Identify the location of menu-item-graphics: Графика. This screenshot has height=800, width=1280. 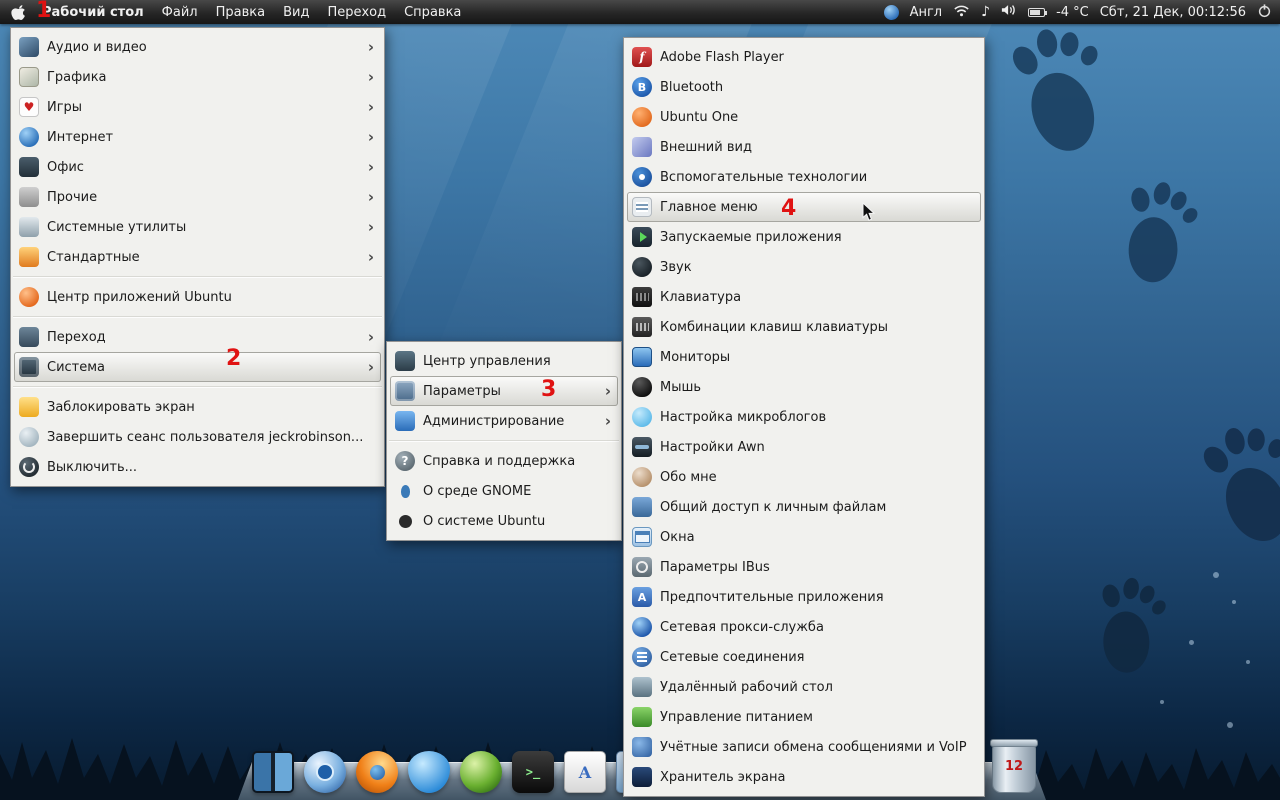
(197, 77).